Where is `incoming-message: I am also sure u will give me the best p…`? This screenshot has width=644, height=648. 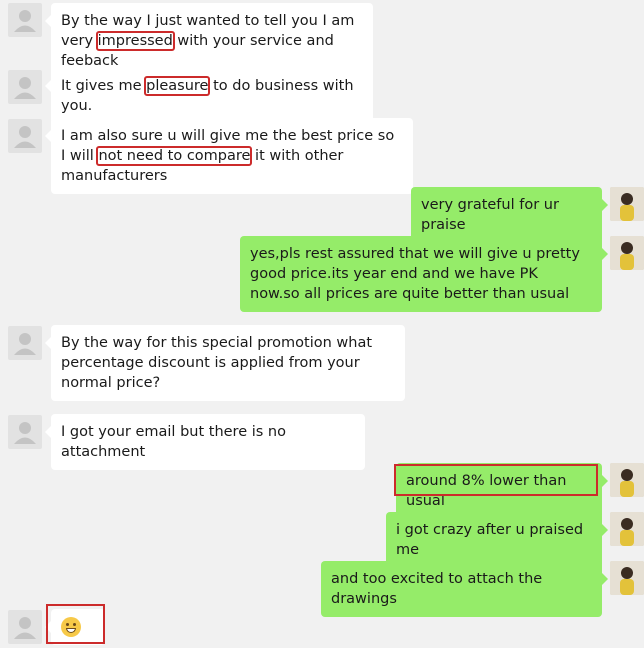 incoming-message: I am also sure u will give me the best p… is located at coordinates (229, 156).